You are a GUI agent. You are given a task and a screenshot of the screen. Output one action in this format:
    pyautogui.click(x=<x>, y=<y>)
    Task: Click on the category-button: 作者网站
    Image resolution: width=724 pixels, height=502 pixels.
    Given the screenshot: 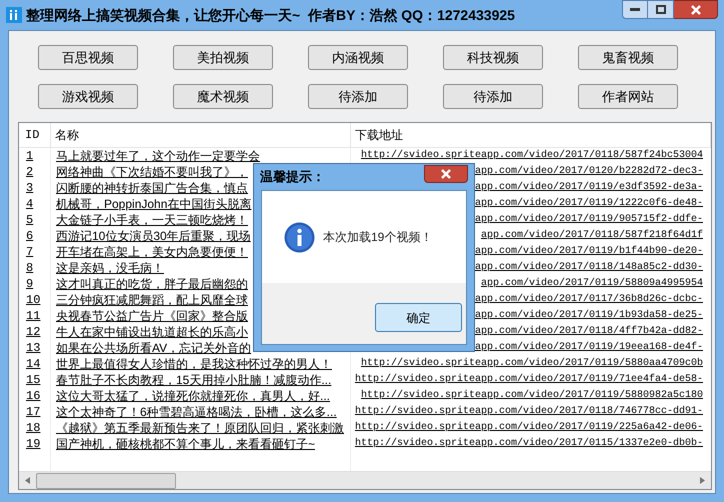 What is the action you would take?
    pyautogui.click(x=628, y=96)
    